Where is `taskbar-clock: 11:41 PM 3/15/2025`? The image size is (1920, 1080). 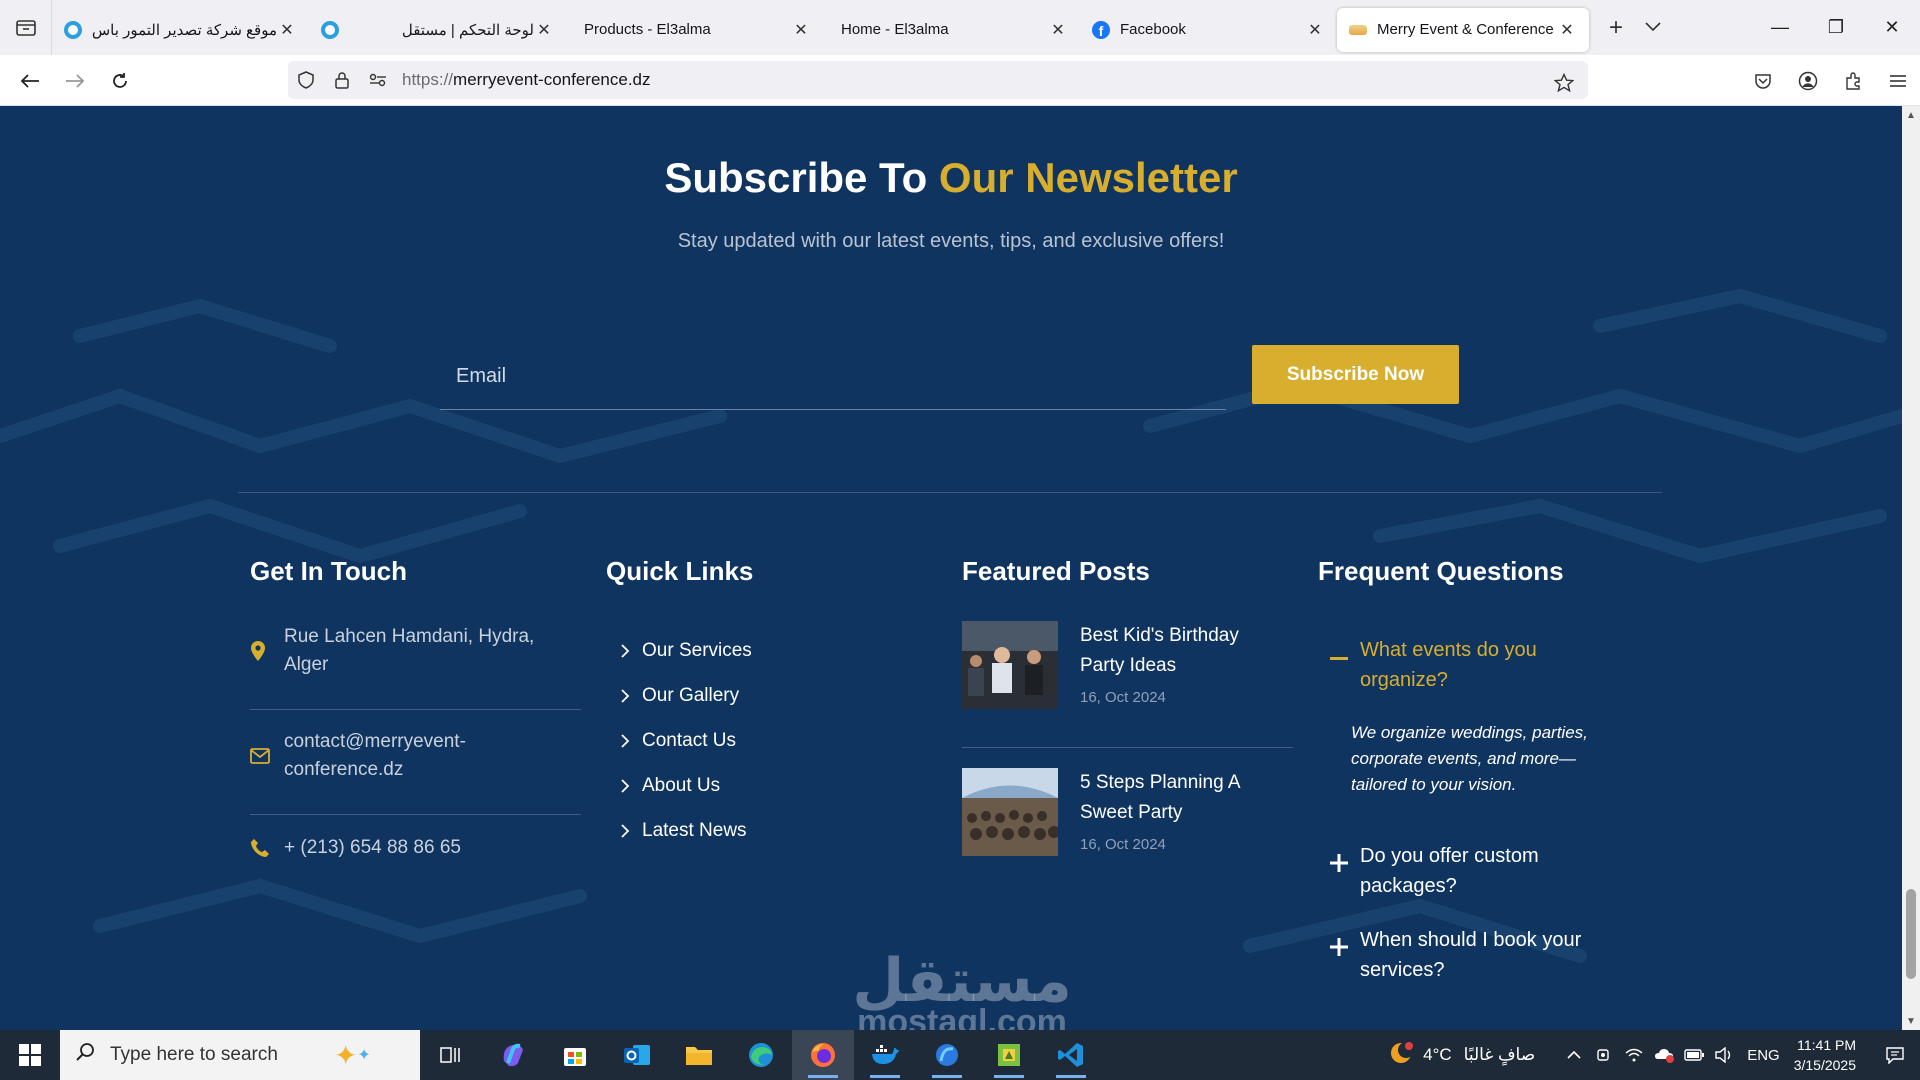 taskbar-clock: 11:41 PM 3/15/2025 is located at coordinates (1825, 1055).